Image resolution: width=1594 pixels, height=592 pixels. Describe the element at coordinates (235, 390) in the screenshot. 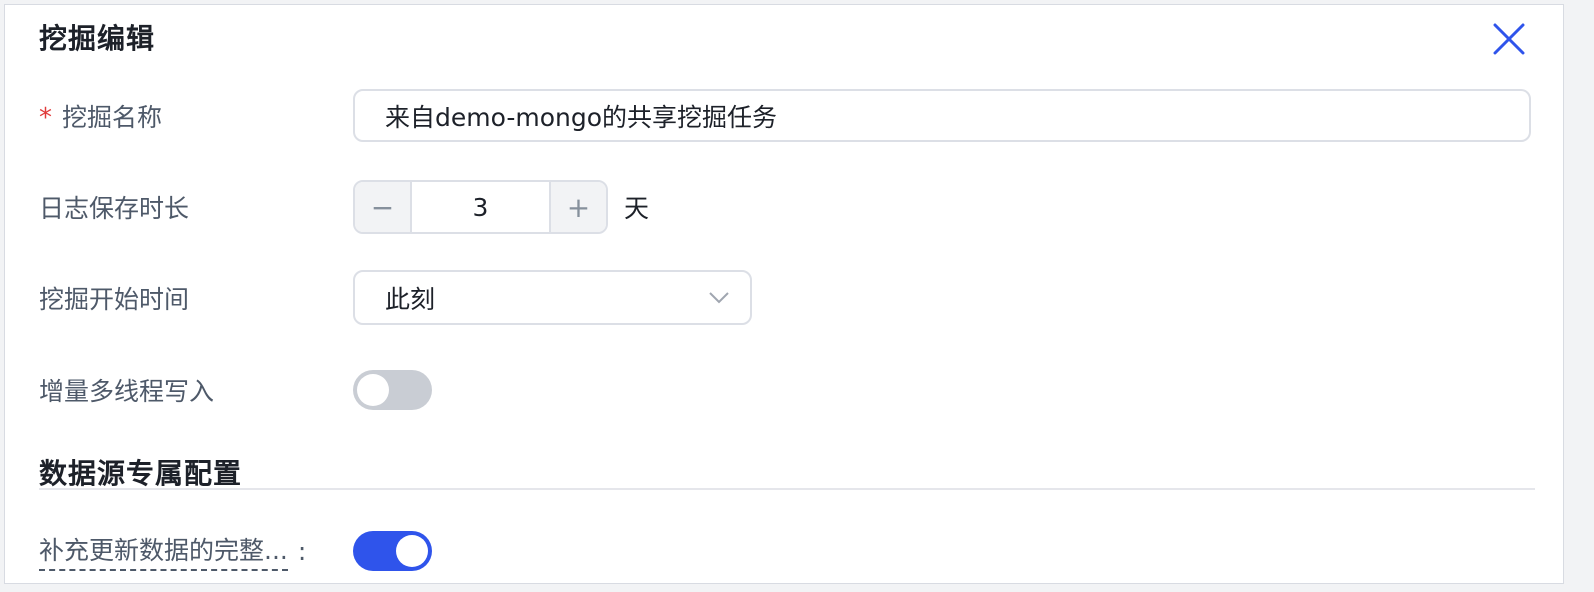

I see `multithread-row: 增量多线程写入` at that location.